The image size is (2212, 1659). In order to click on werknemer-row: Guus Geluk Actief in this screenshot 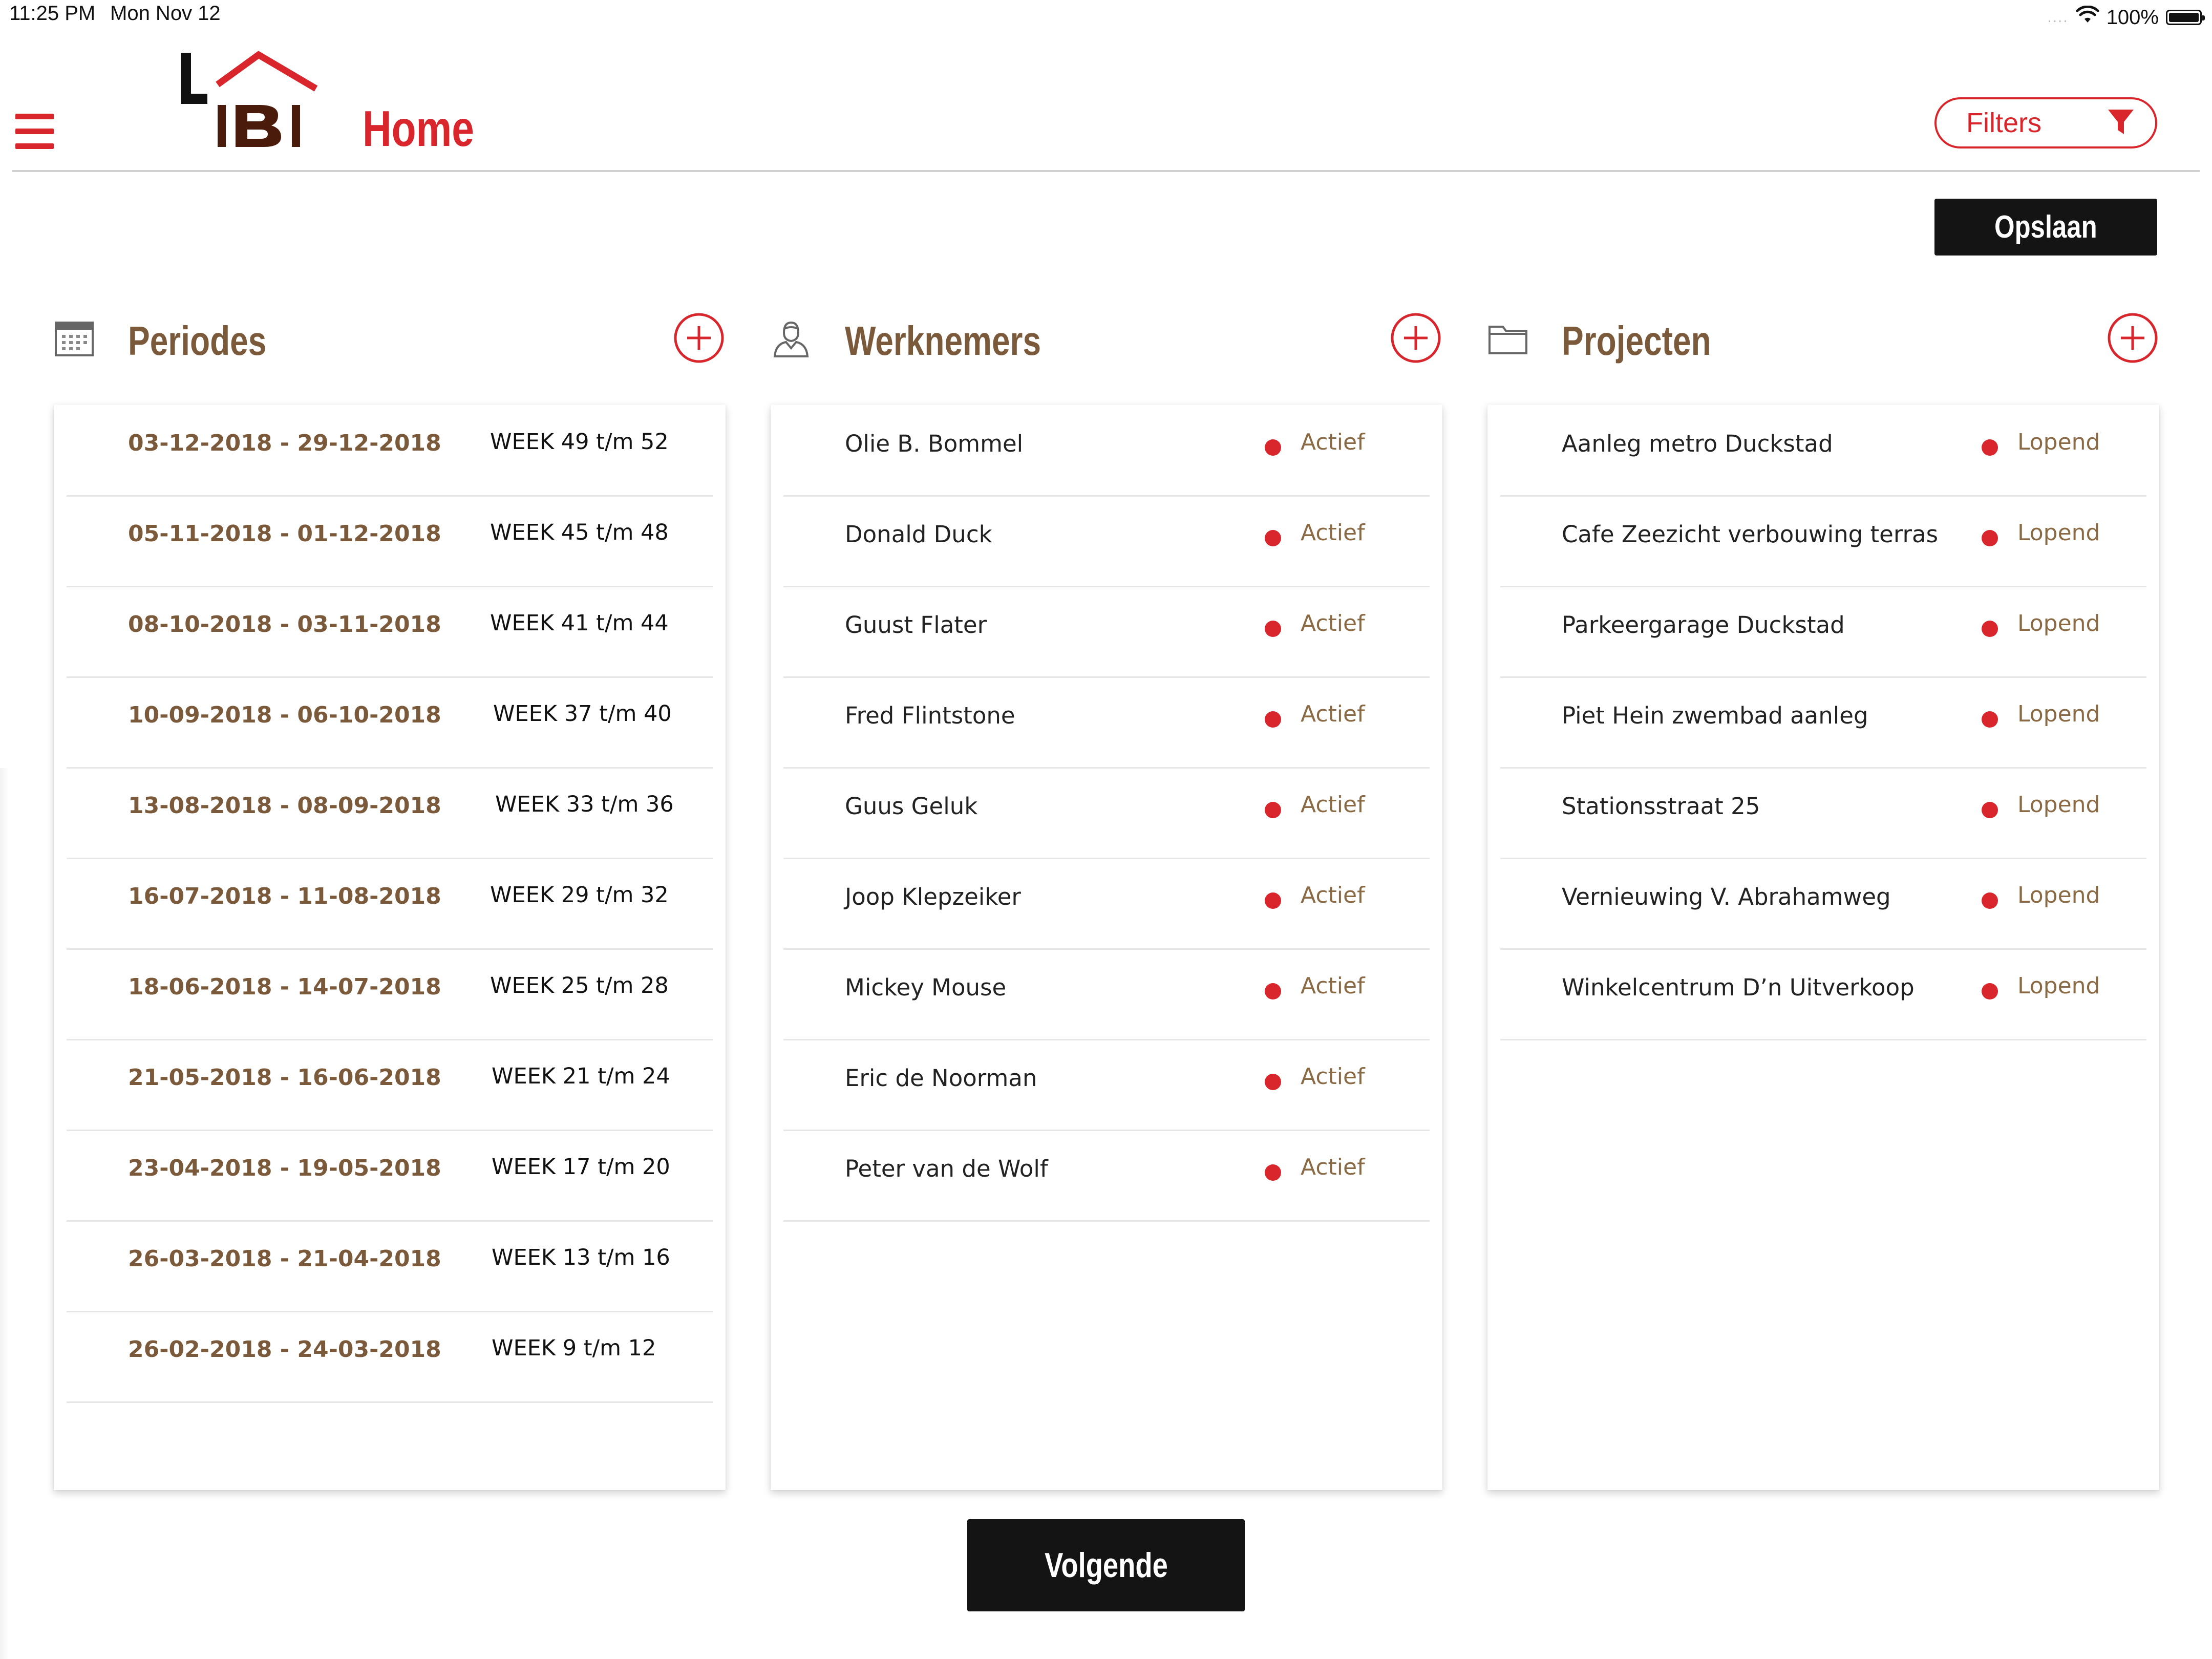, I will do `click(1106, 813)`.